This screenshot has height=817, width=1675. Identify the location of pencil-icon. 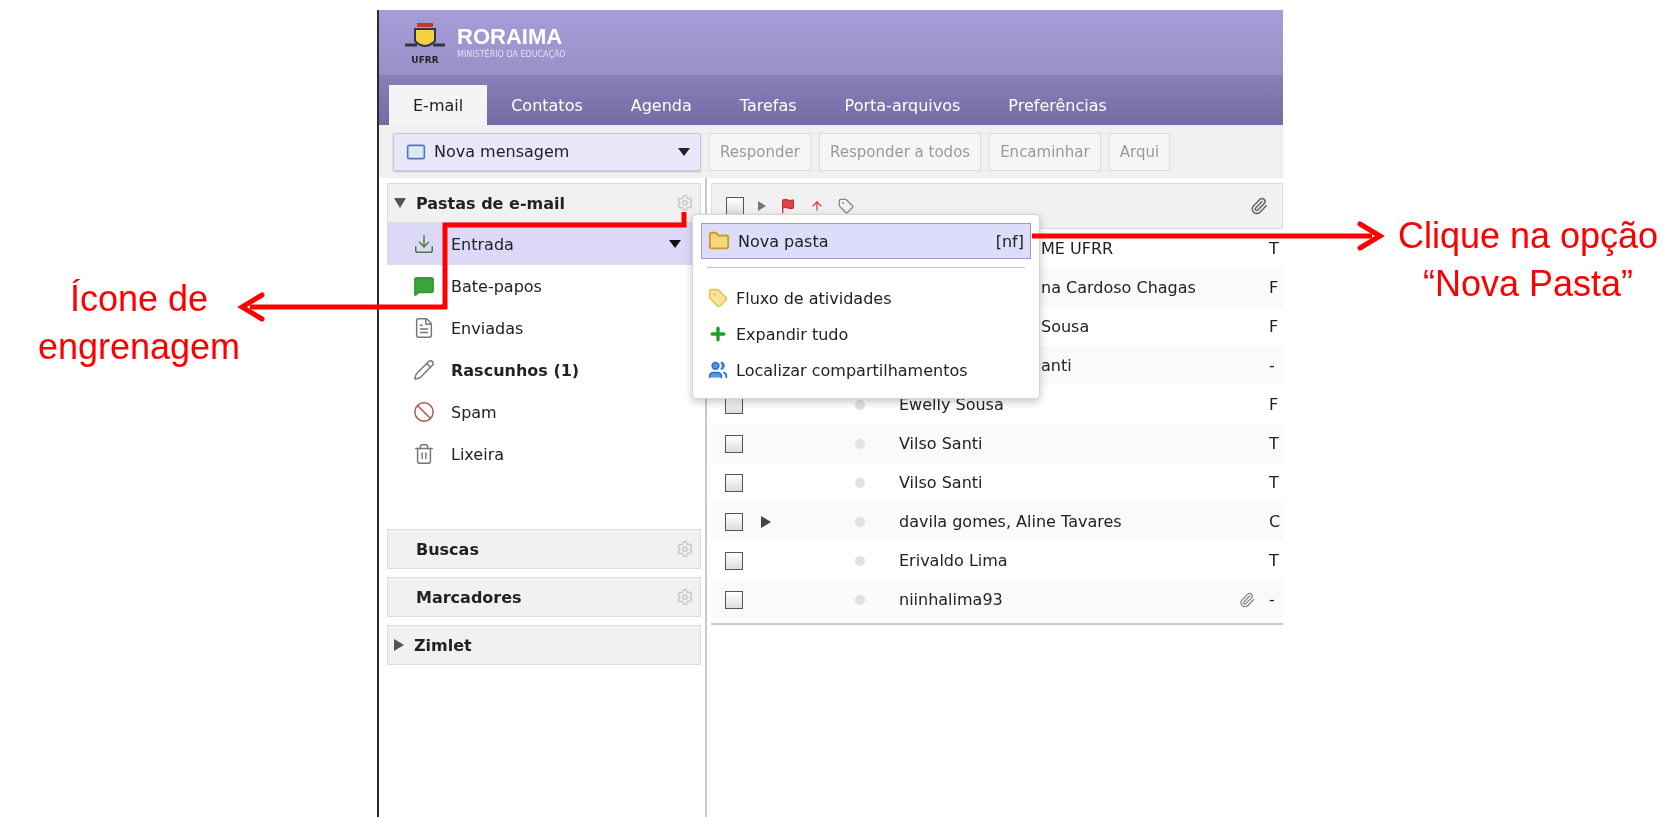
(424, 370).